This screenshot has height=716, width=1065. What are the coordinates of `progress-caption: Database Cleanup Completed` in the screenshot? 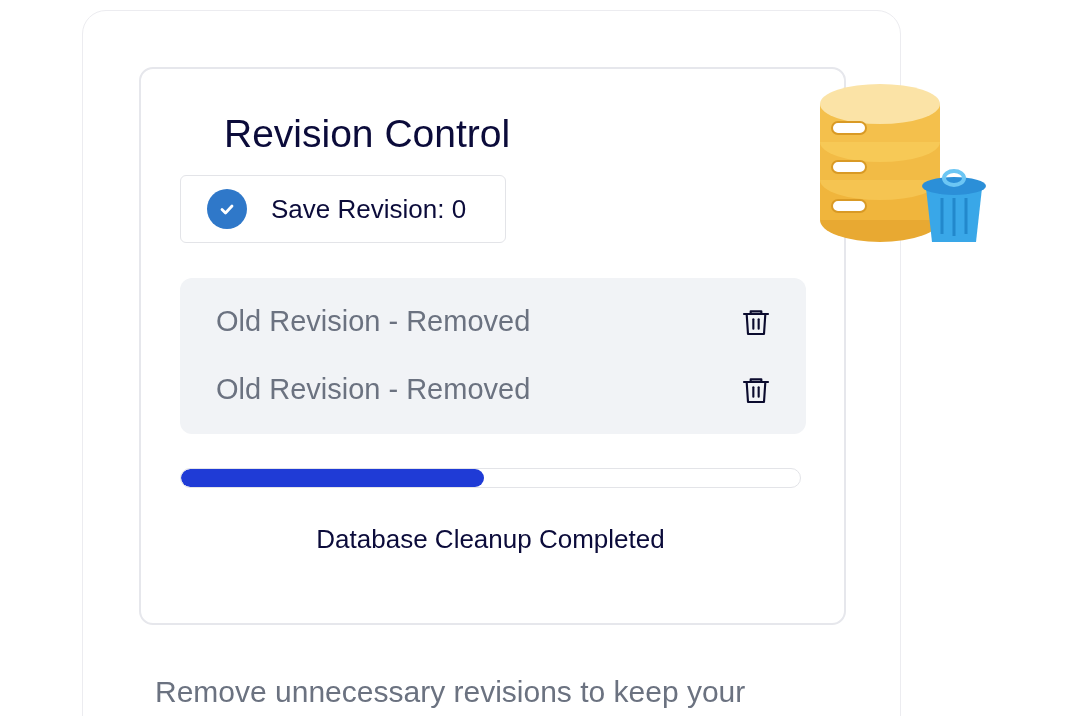 It's located at (490, 539).